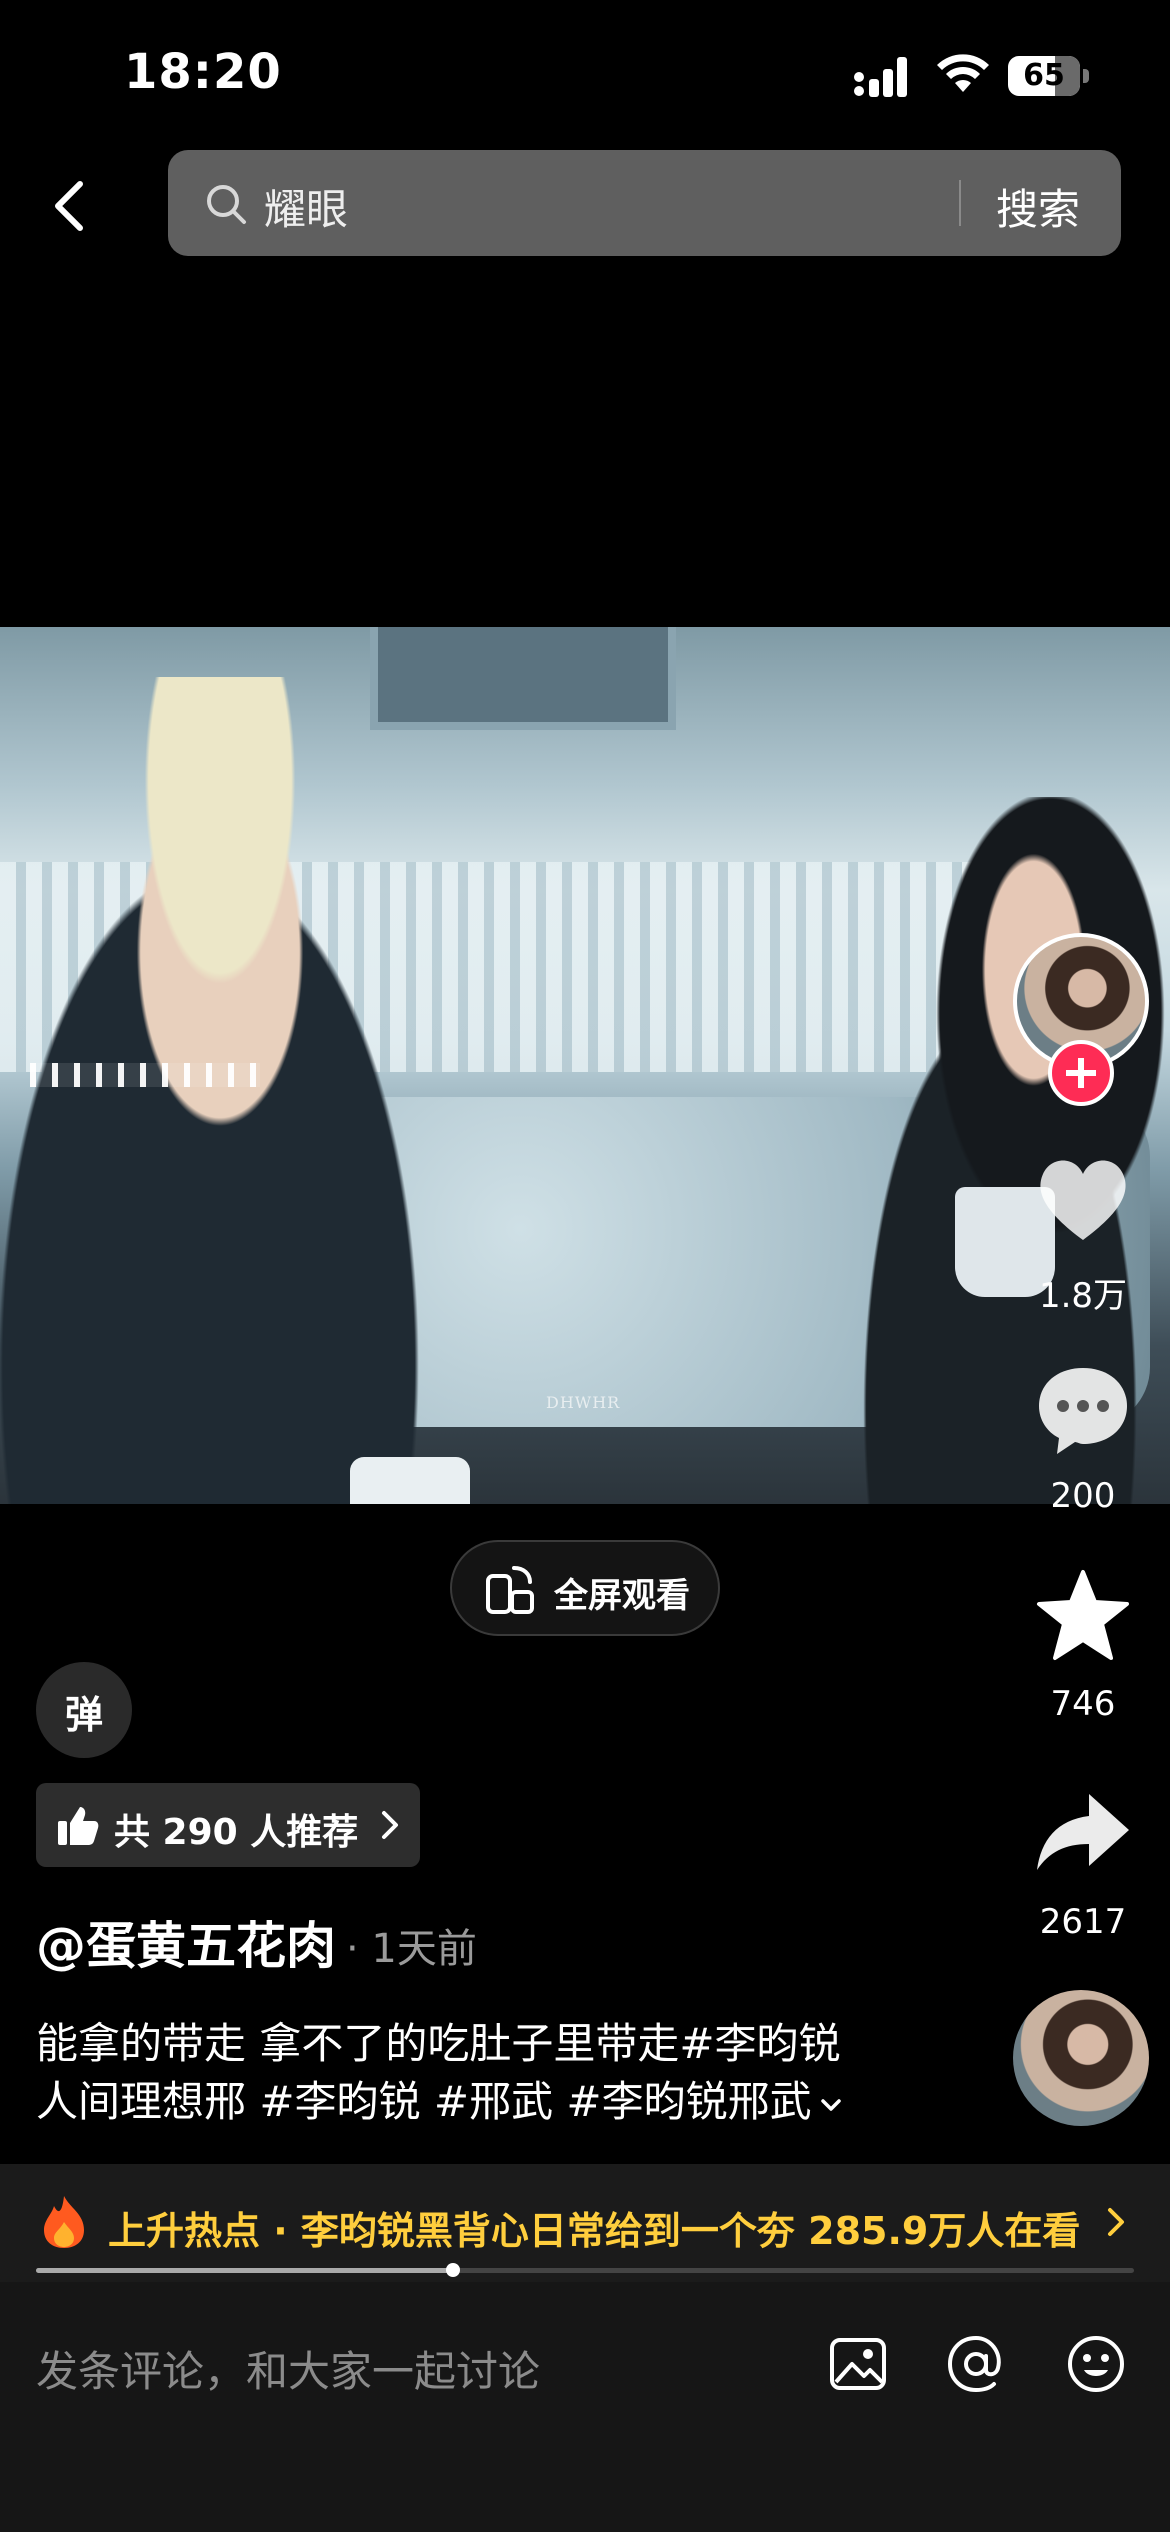 The image size is (1170, 2532). I want to click on flame-icon, so click(64, 2222).